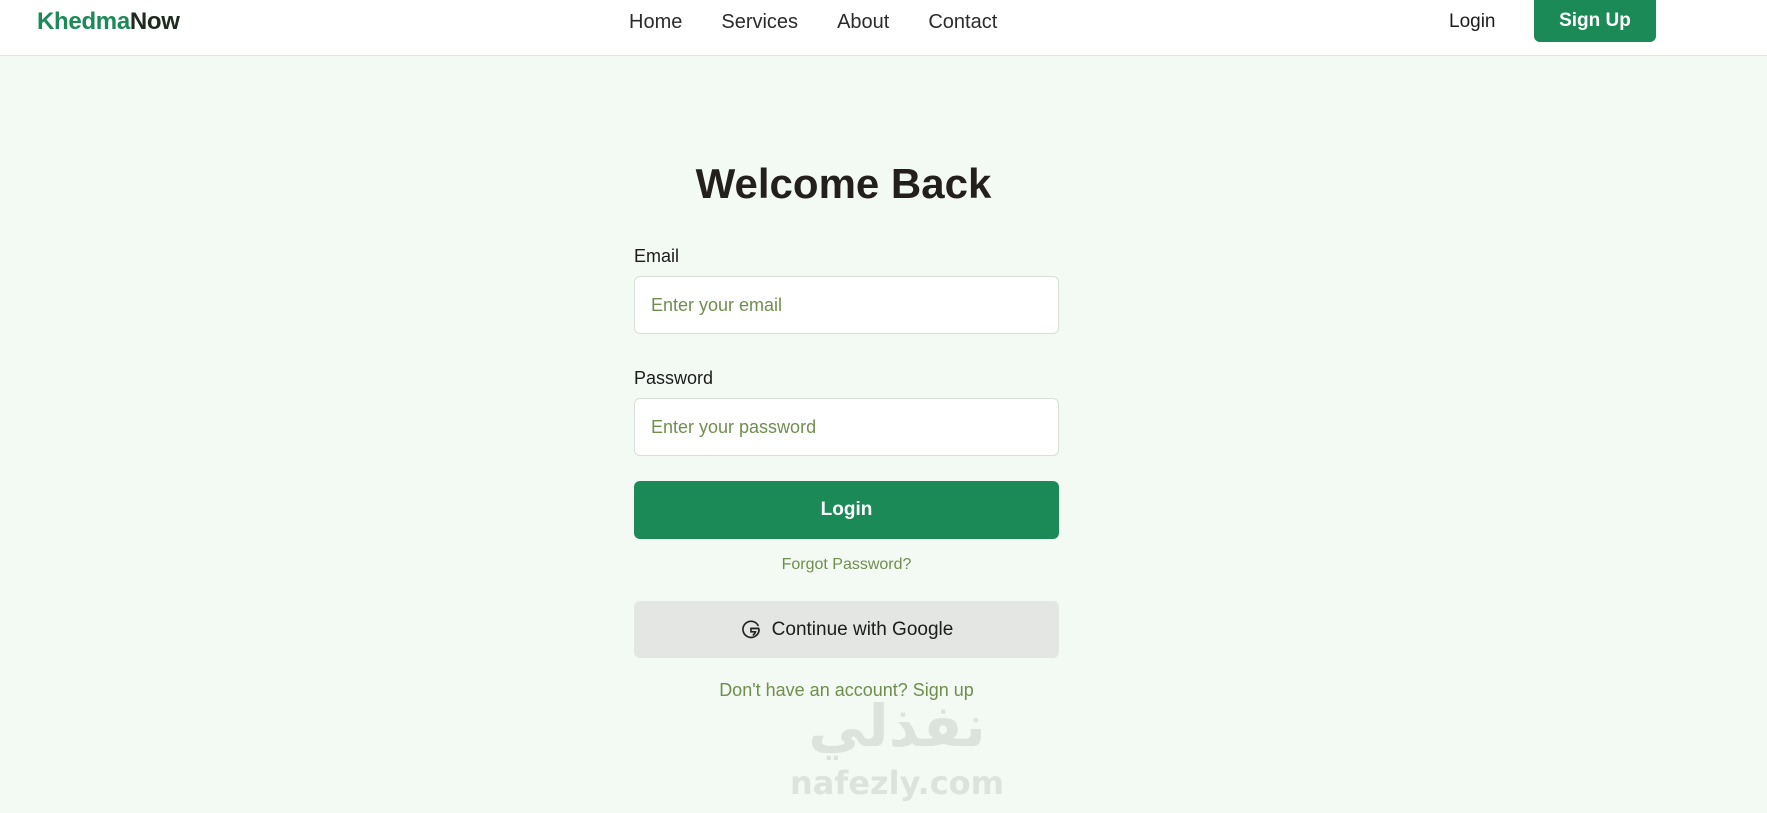 This screenshot has height=813, width=1767. What do you see at coordinates (862, 629) in the screenshot?
I see `google-button-label: Continue with Google` at bounding box center [862, 629].